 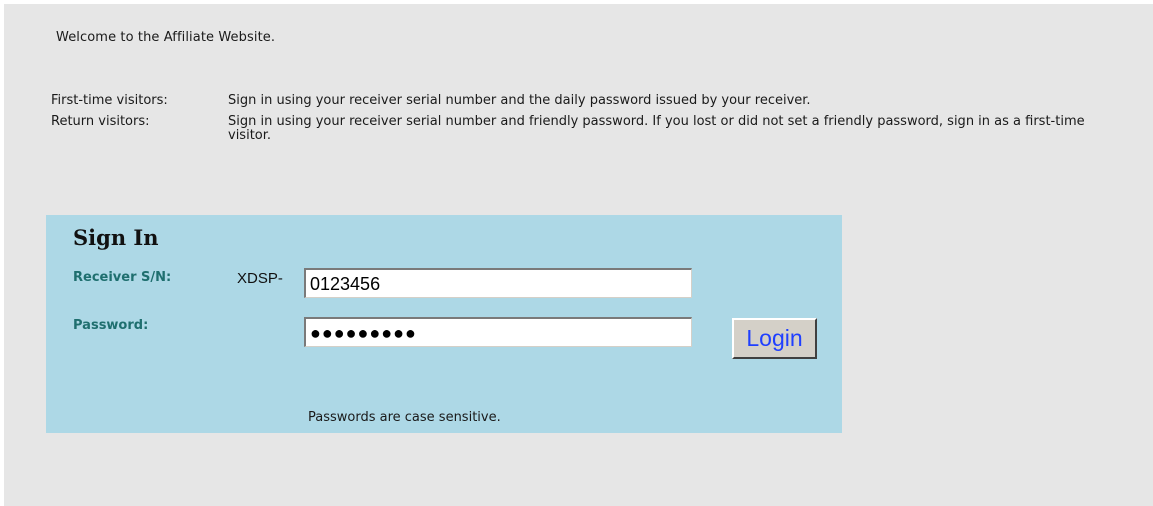 What do you see at coordinates (111, 325) in the screenshot?
I see `password-label: Password:` at bounding box center [111, 325].